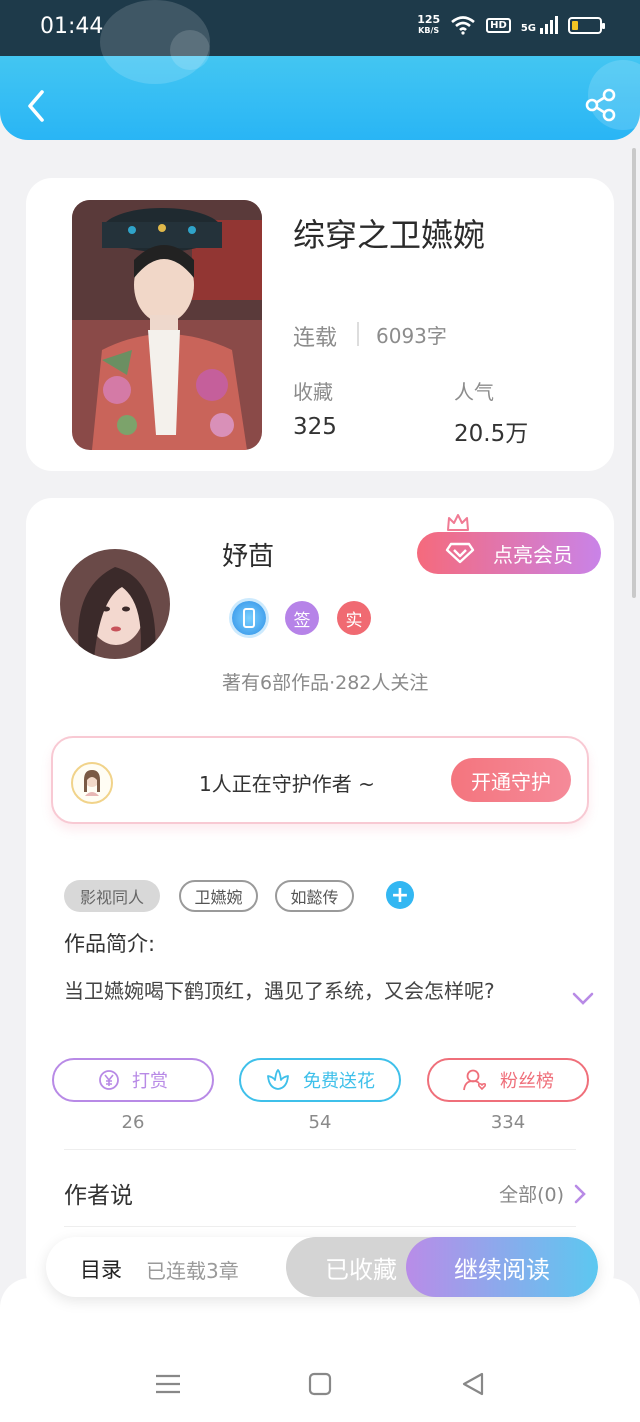 Image resolution: width=640 pixels, height=1422 pixels. What do you see at coordinates (474, 1384) in the screenshot?
I see `back-triangle-icon` at bounding box center [474, 1384].